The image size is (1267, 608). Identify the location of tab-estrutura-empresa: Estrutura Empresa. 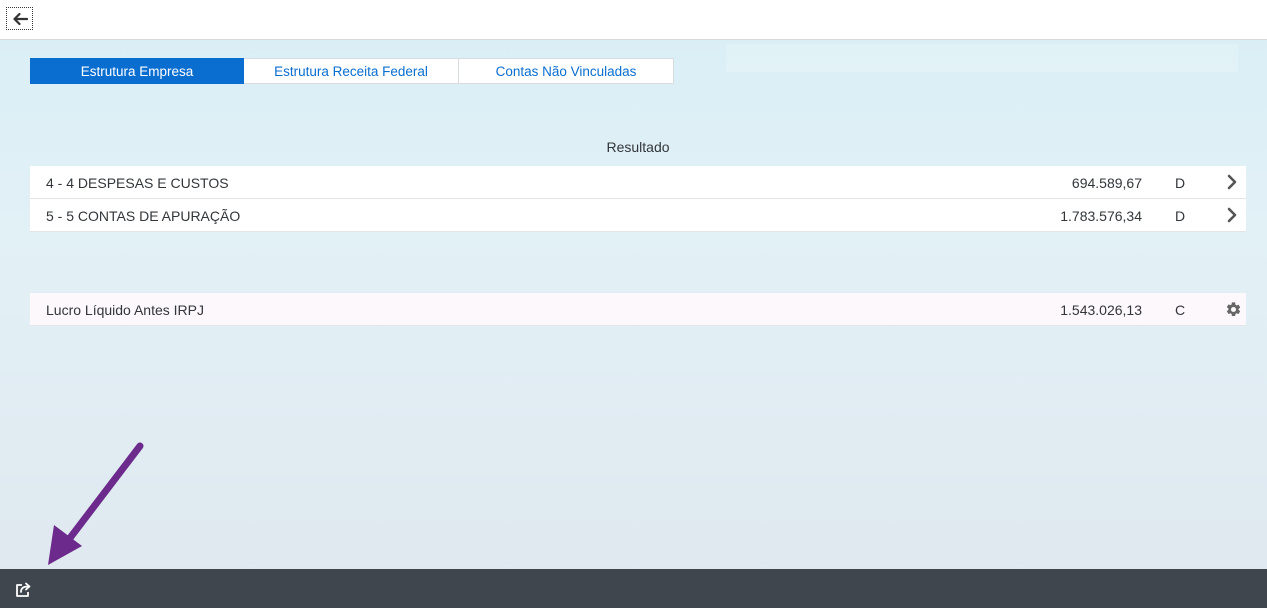
(137, 71).